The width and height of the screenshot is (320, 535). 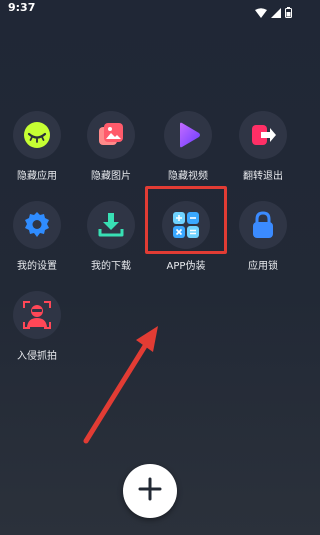 I want to click on plus-icon, so click(x=150, y=491).